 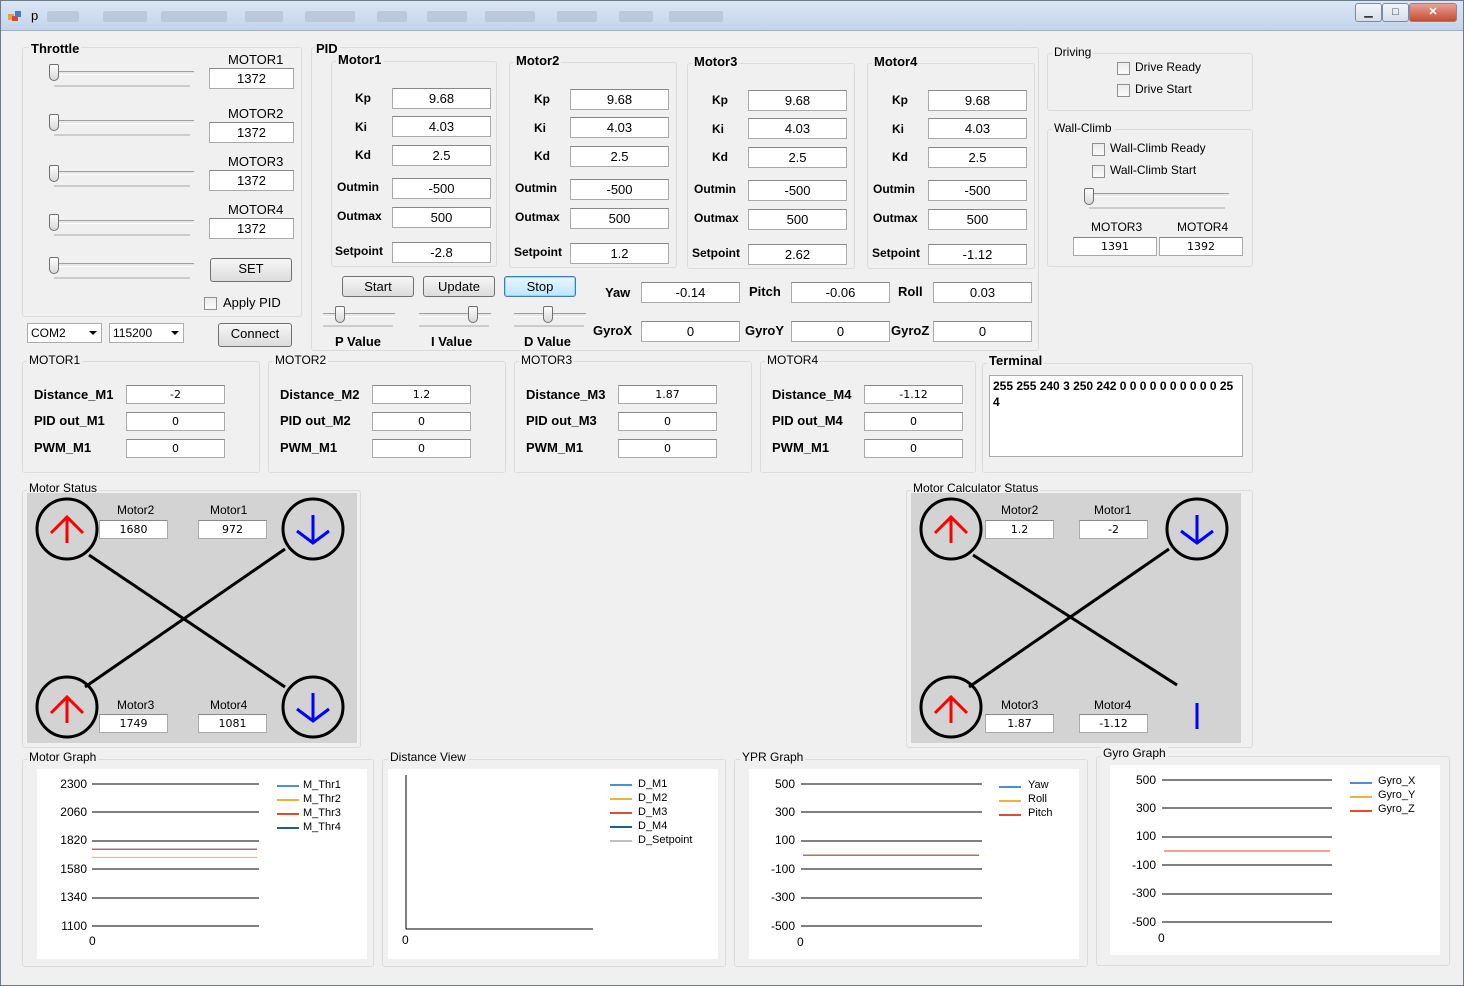 What do you see at coordinates (619, 218) in the screenshot?
I see `m2-outmax-field: 500` at bounding box center [619, 218].